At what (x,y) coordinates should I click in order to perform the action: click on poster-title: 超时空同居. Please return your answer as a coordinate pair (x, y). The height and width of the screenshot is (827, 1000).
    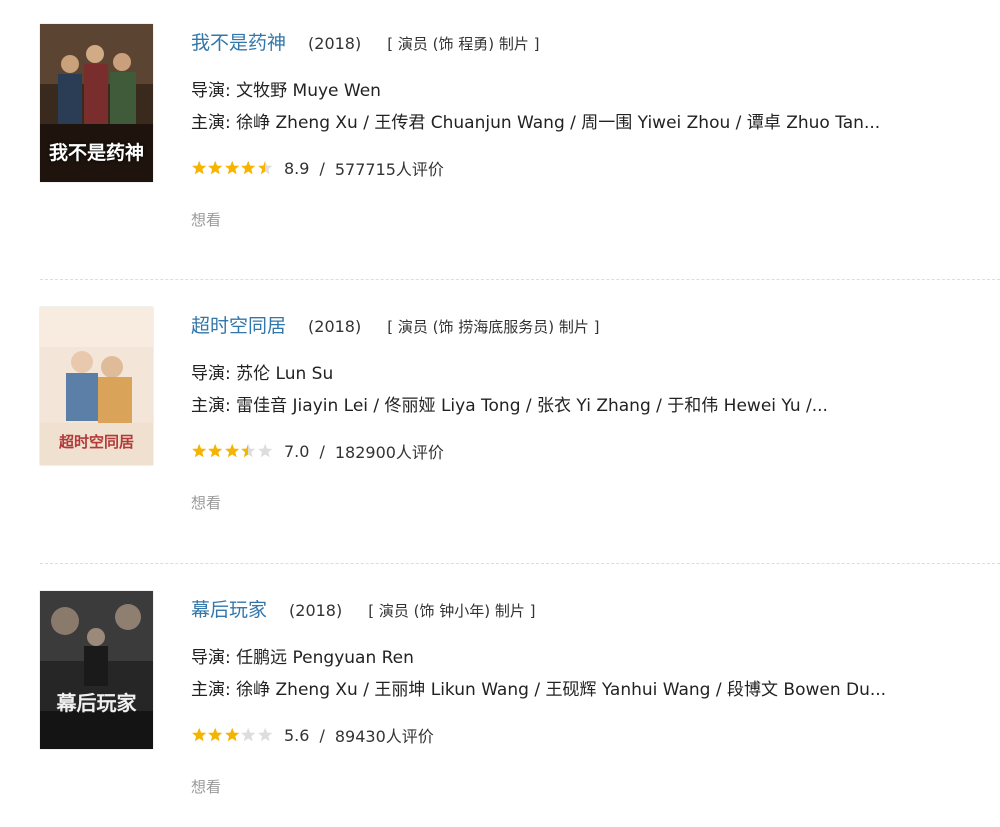
    Looking at the image, I should click on (96, 442).